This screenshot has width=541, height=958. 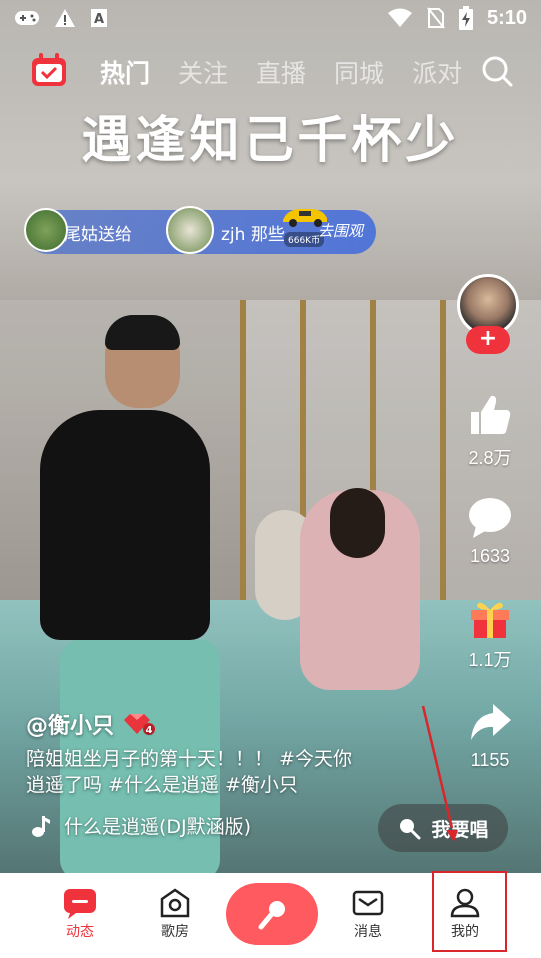 I want to click on calendar-check-icon, so click(x=49, y=70).